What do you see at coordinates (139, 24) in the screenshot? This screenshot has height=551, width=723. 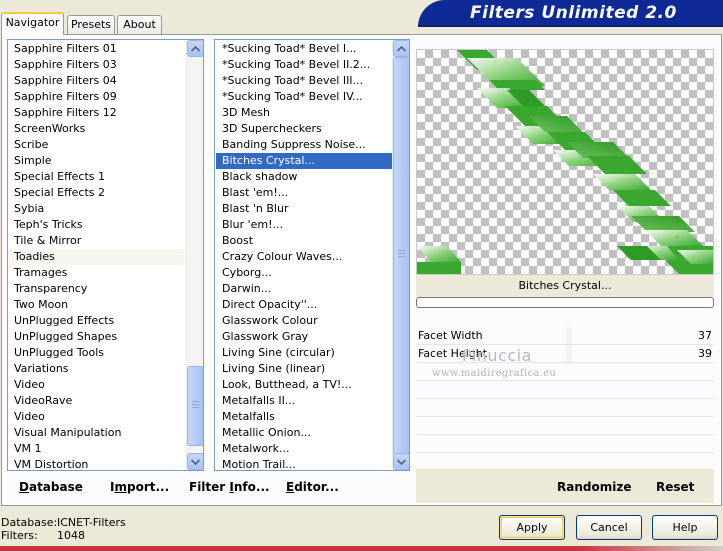 I see `tab-about: About` at bounding box center [139, 24].